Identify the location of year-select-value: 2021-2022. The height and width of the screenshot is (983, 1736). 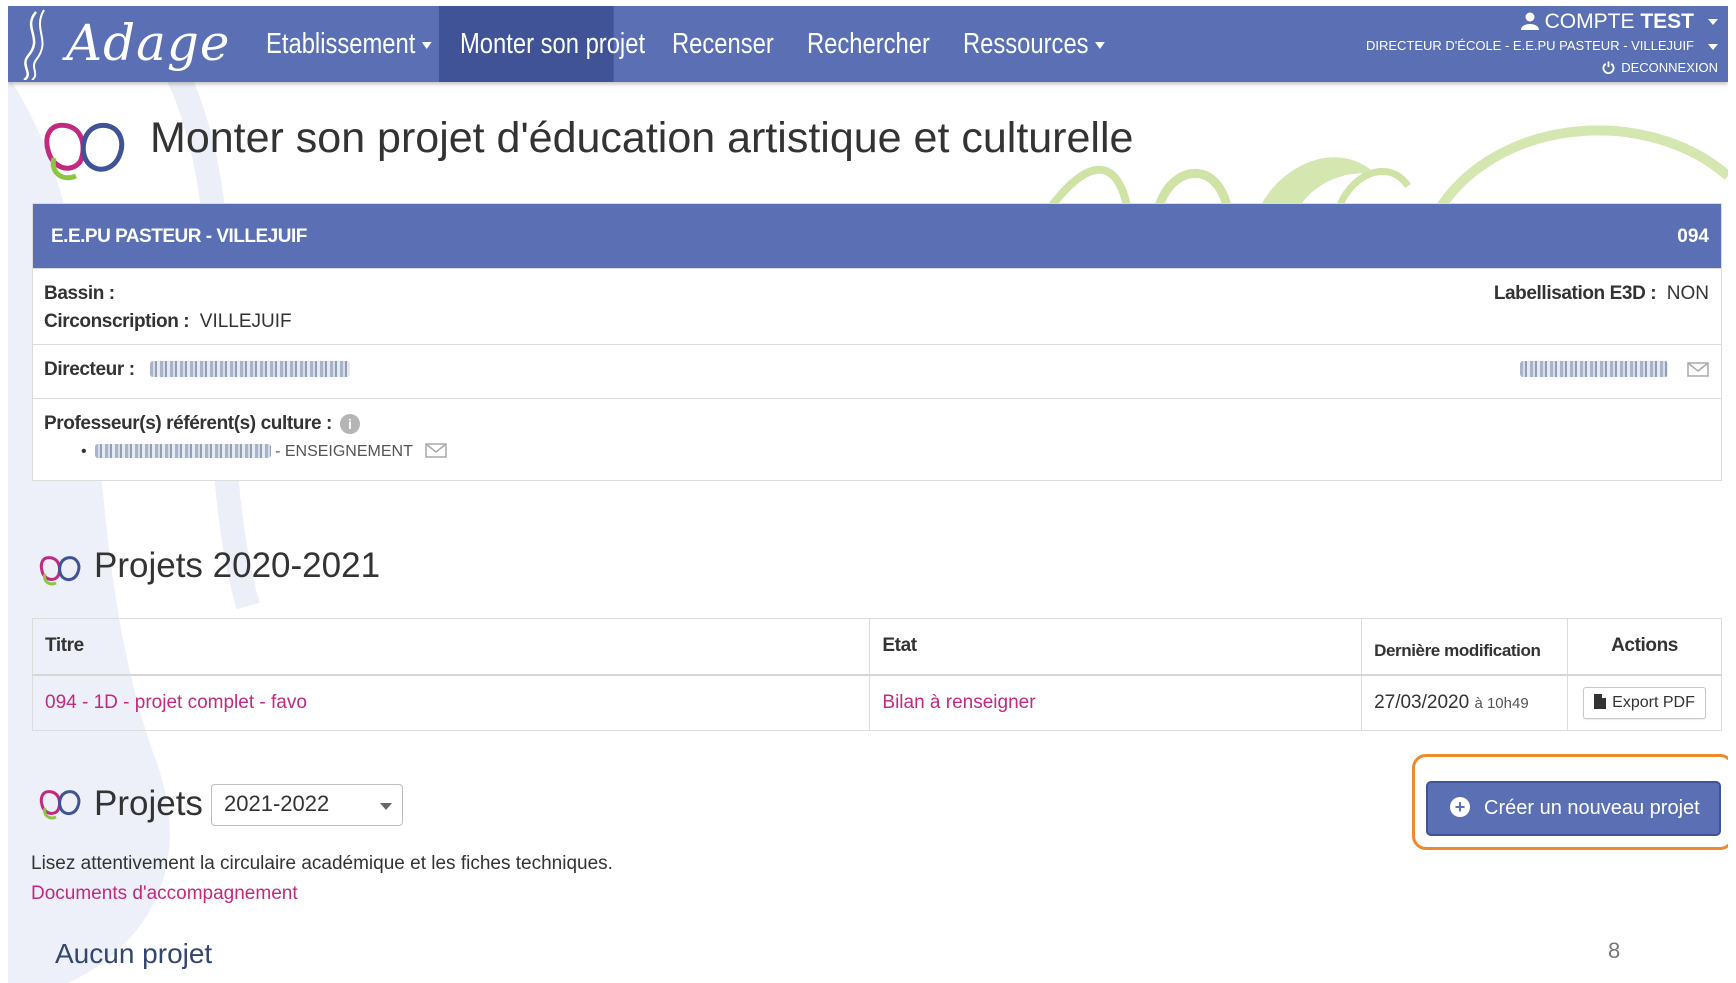
(277, 803).